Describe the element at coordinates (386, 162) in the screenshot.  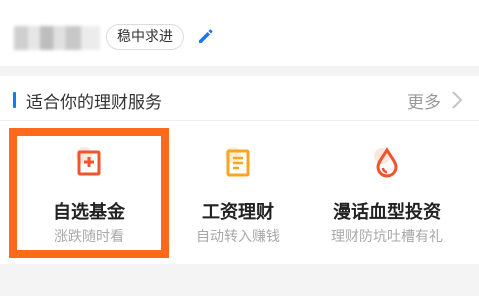
I see `drop-icon` at that location.